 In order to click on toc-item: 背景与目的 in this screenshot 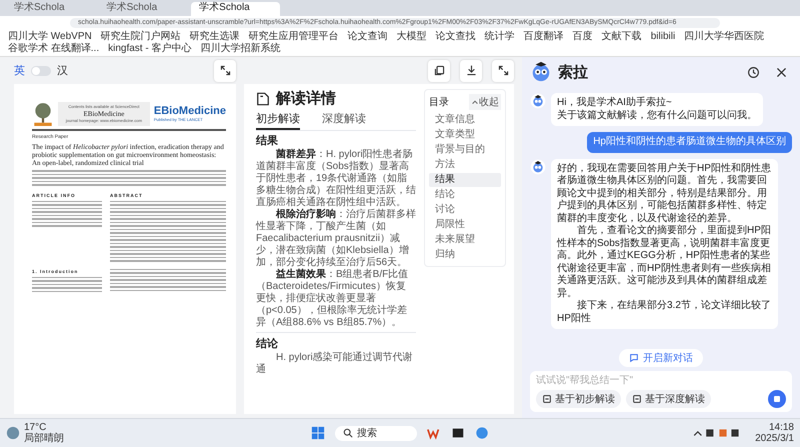, I will do `click(465, 150)`.